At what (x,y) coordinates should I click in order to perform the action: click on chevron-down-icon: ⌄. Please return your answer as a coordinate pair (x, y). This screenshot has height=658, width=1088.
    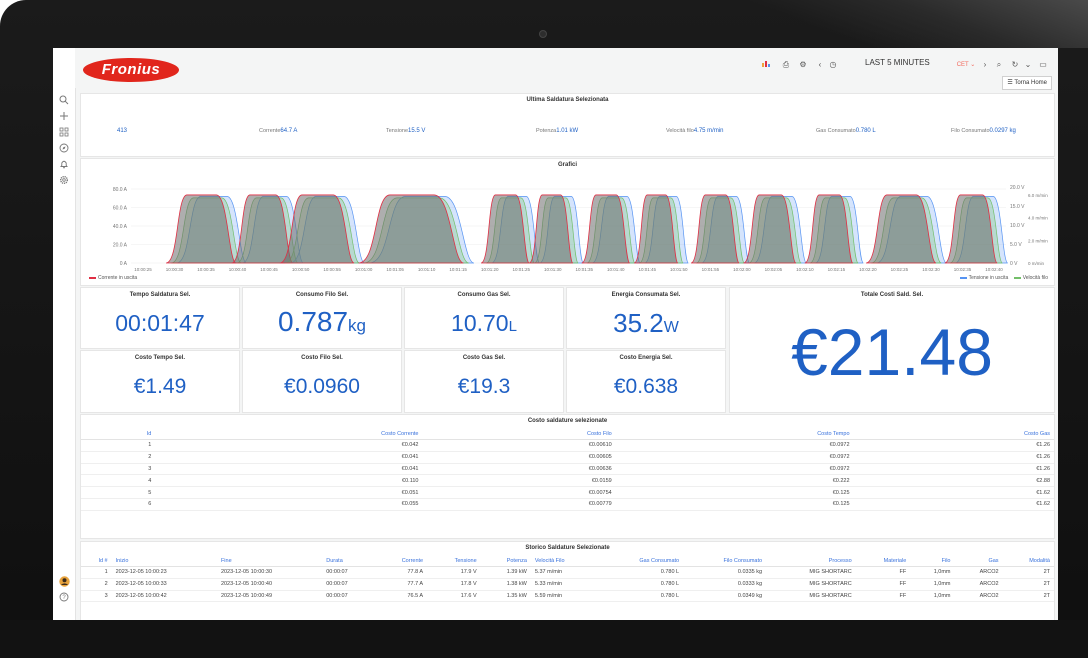
    Looking at the image, I should click on (1028, 65).